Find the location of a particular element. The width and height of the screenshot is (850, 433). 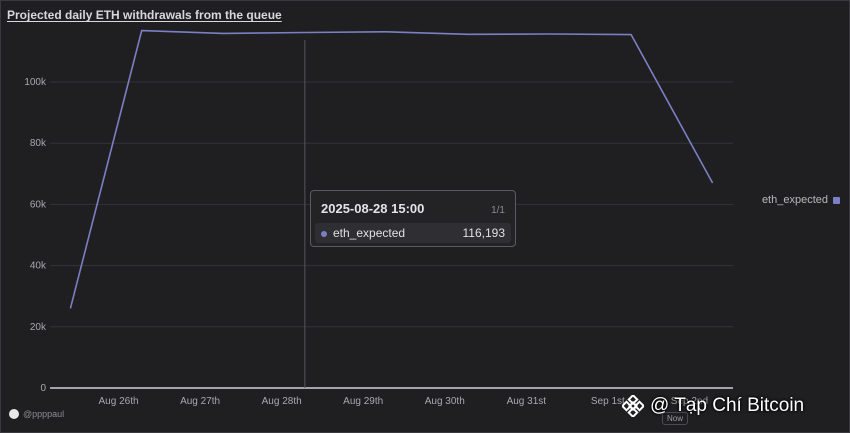

author: @ppppaul is located at coordinates (36, 414).